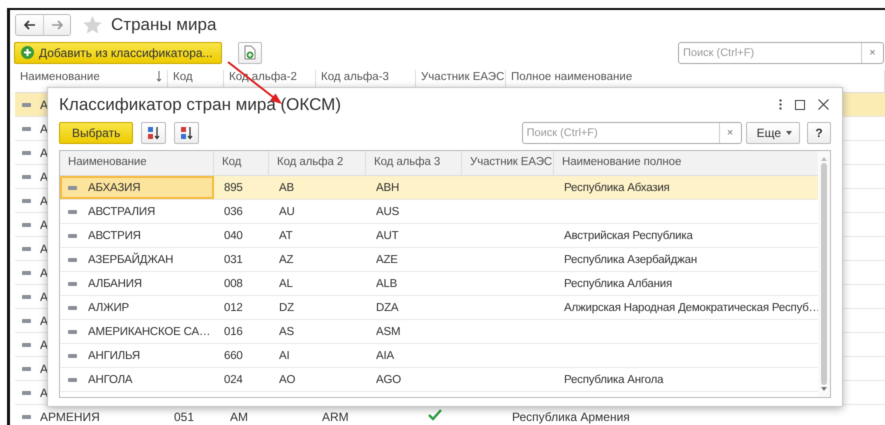  What do you see at coordinates (439, 380) in the screenshot?
I see `table-row: АНГОЛА 024 AO AGO Республика Ангола` at bounding box center [439, 380].